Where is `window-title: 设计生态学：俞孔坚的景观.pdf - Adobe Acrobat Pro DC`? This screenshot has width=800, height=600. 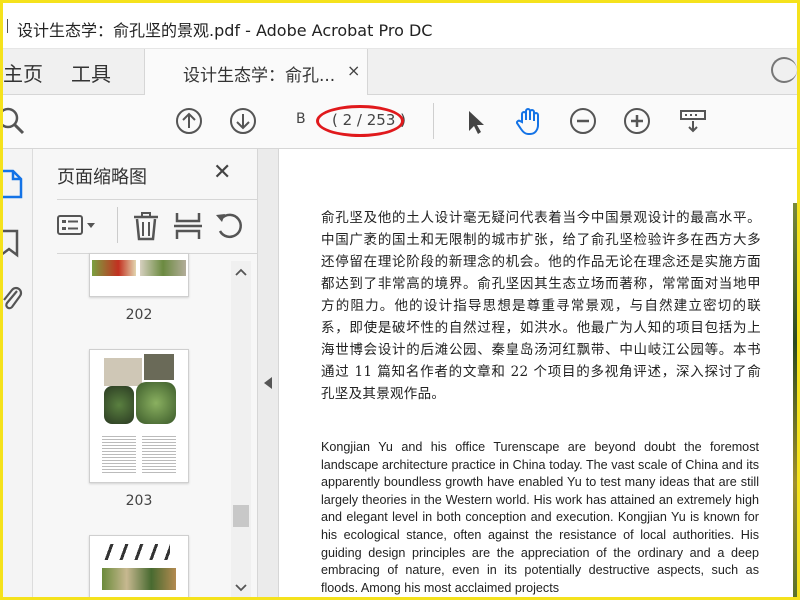 window-title: 设计生态学：俞孔坚的景观.pdf - Adobe Acrobat Pro DC is located at coordinates (225, 30).